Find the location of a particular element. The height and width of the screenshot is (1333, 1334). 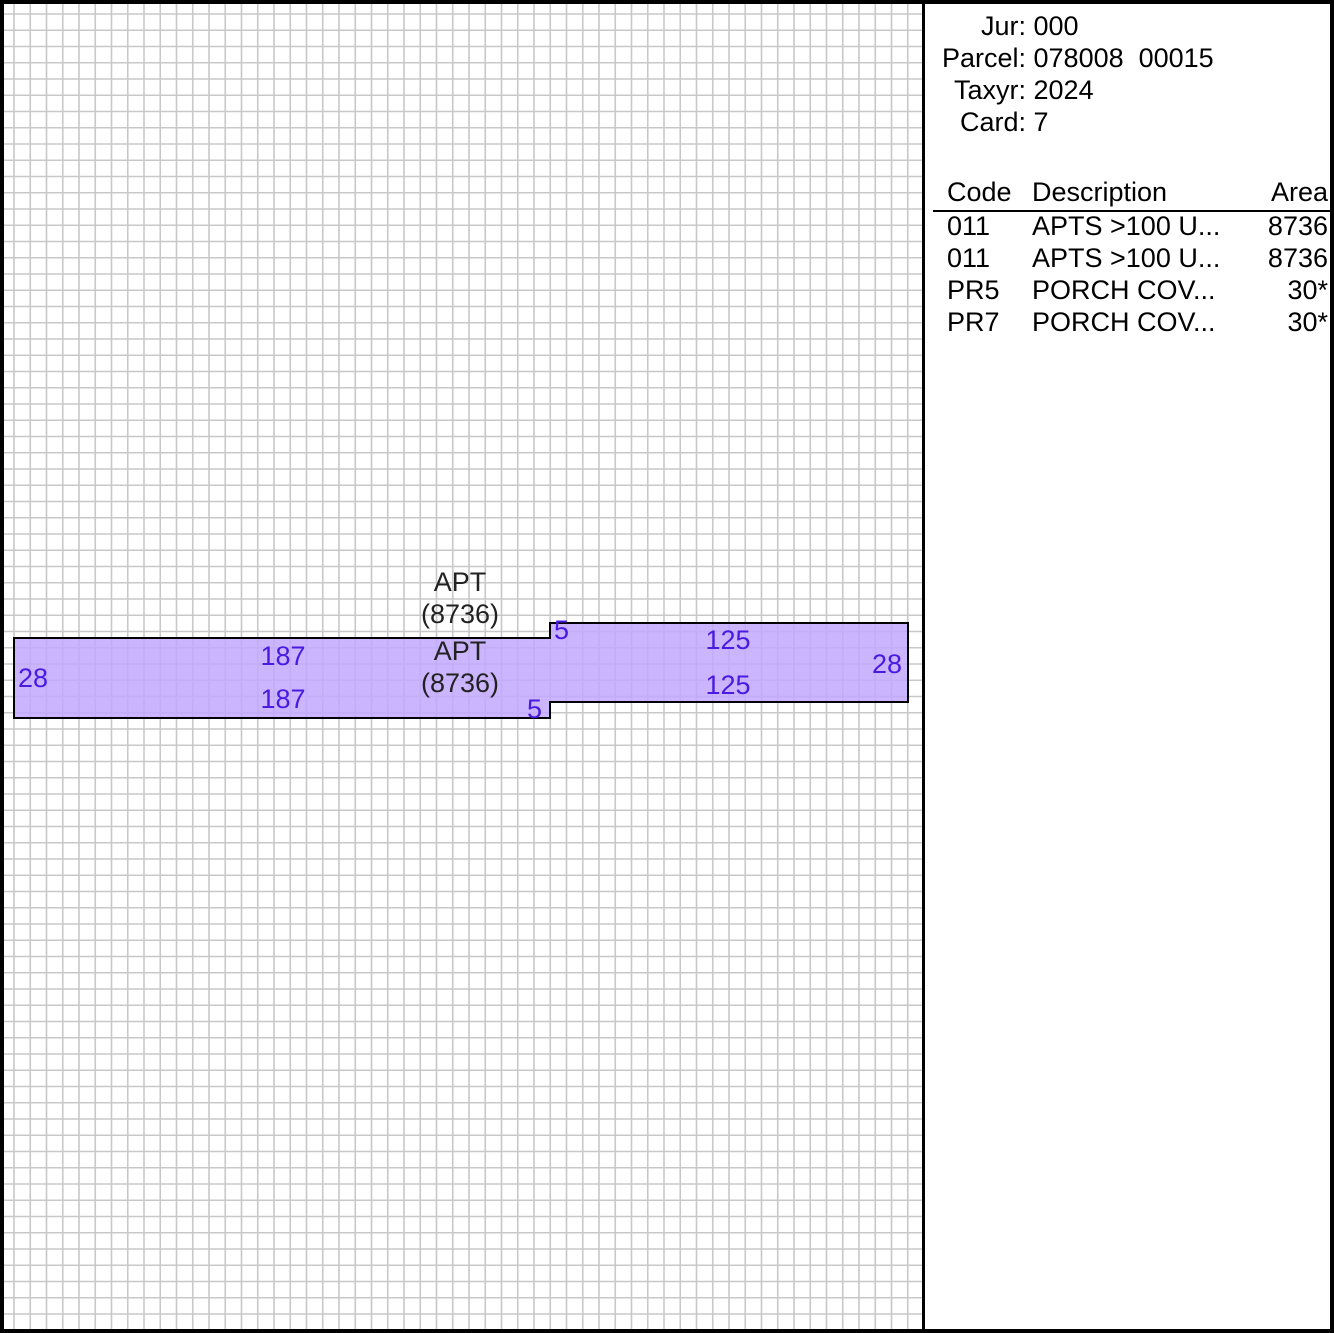

label-apt-top: APT is located at coordinates (460, 582).